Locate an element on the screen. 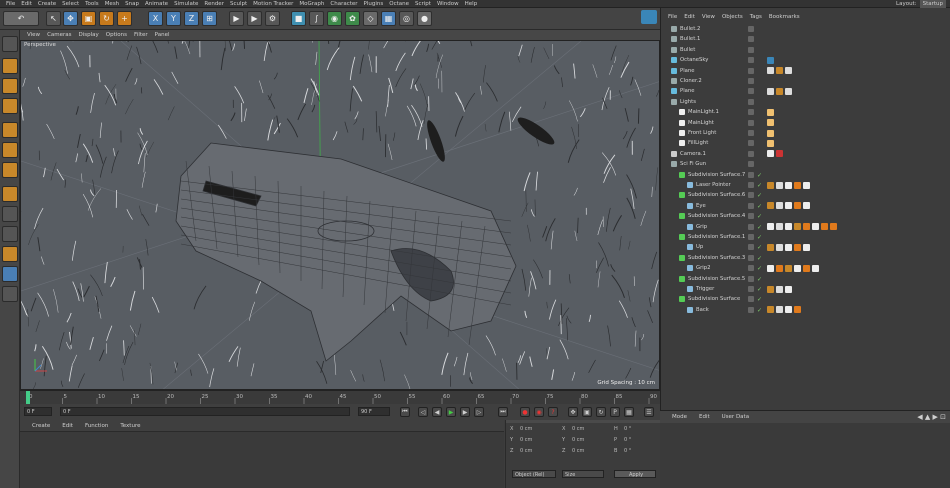 The width and height of the screenshot is (950, 488). object-row: Subdivision Surface.3 ✓ is located at coordinates (805, 258).